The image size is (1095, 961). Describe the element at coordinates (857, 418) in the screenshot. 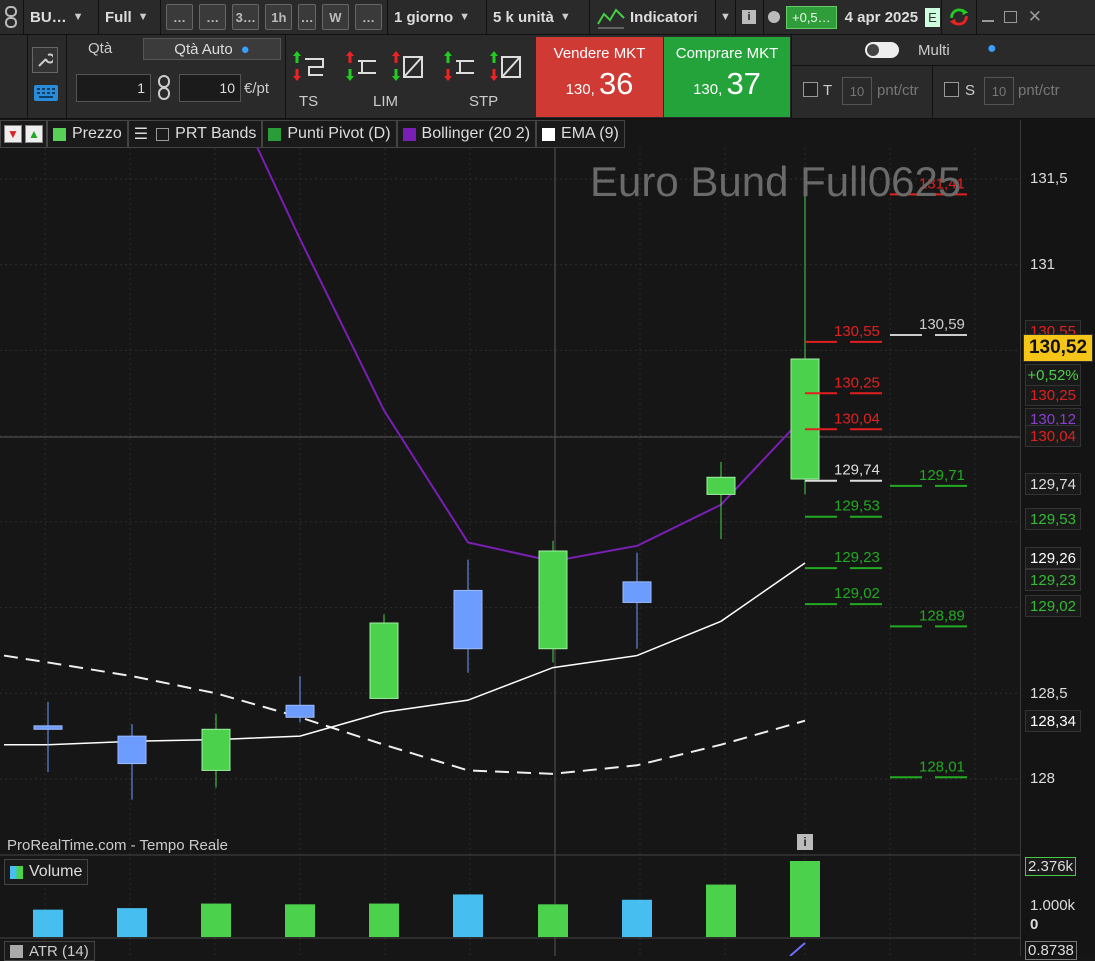

I see `pivot-label: 130,04` at that location.